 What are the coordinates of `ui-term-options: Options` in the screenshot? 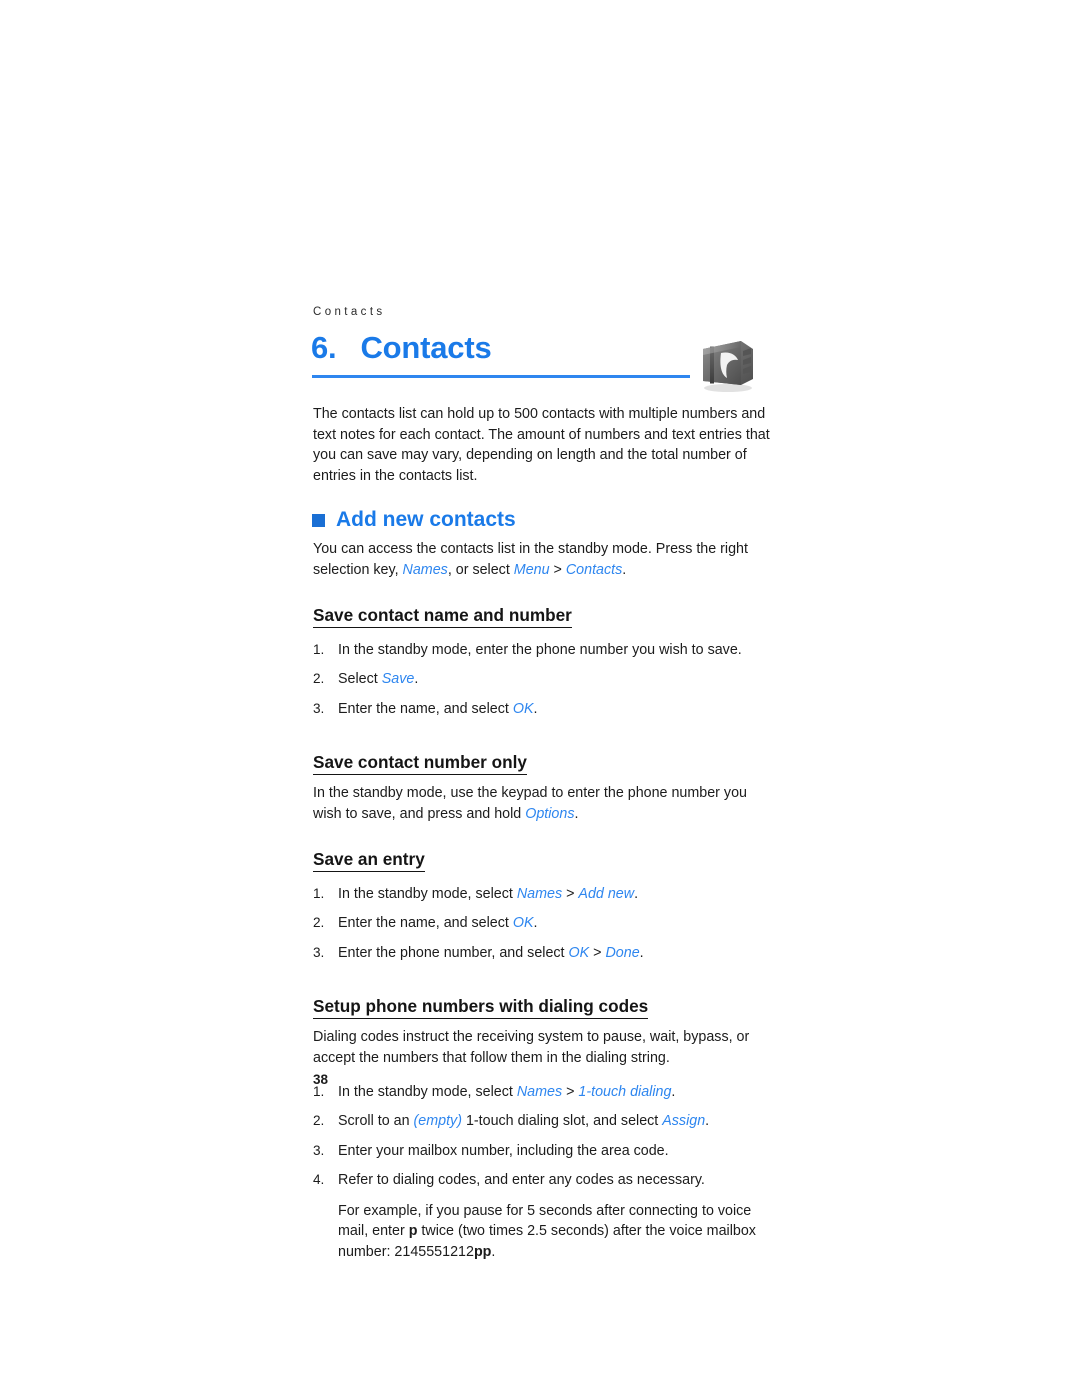 It's located at (550, 813).